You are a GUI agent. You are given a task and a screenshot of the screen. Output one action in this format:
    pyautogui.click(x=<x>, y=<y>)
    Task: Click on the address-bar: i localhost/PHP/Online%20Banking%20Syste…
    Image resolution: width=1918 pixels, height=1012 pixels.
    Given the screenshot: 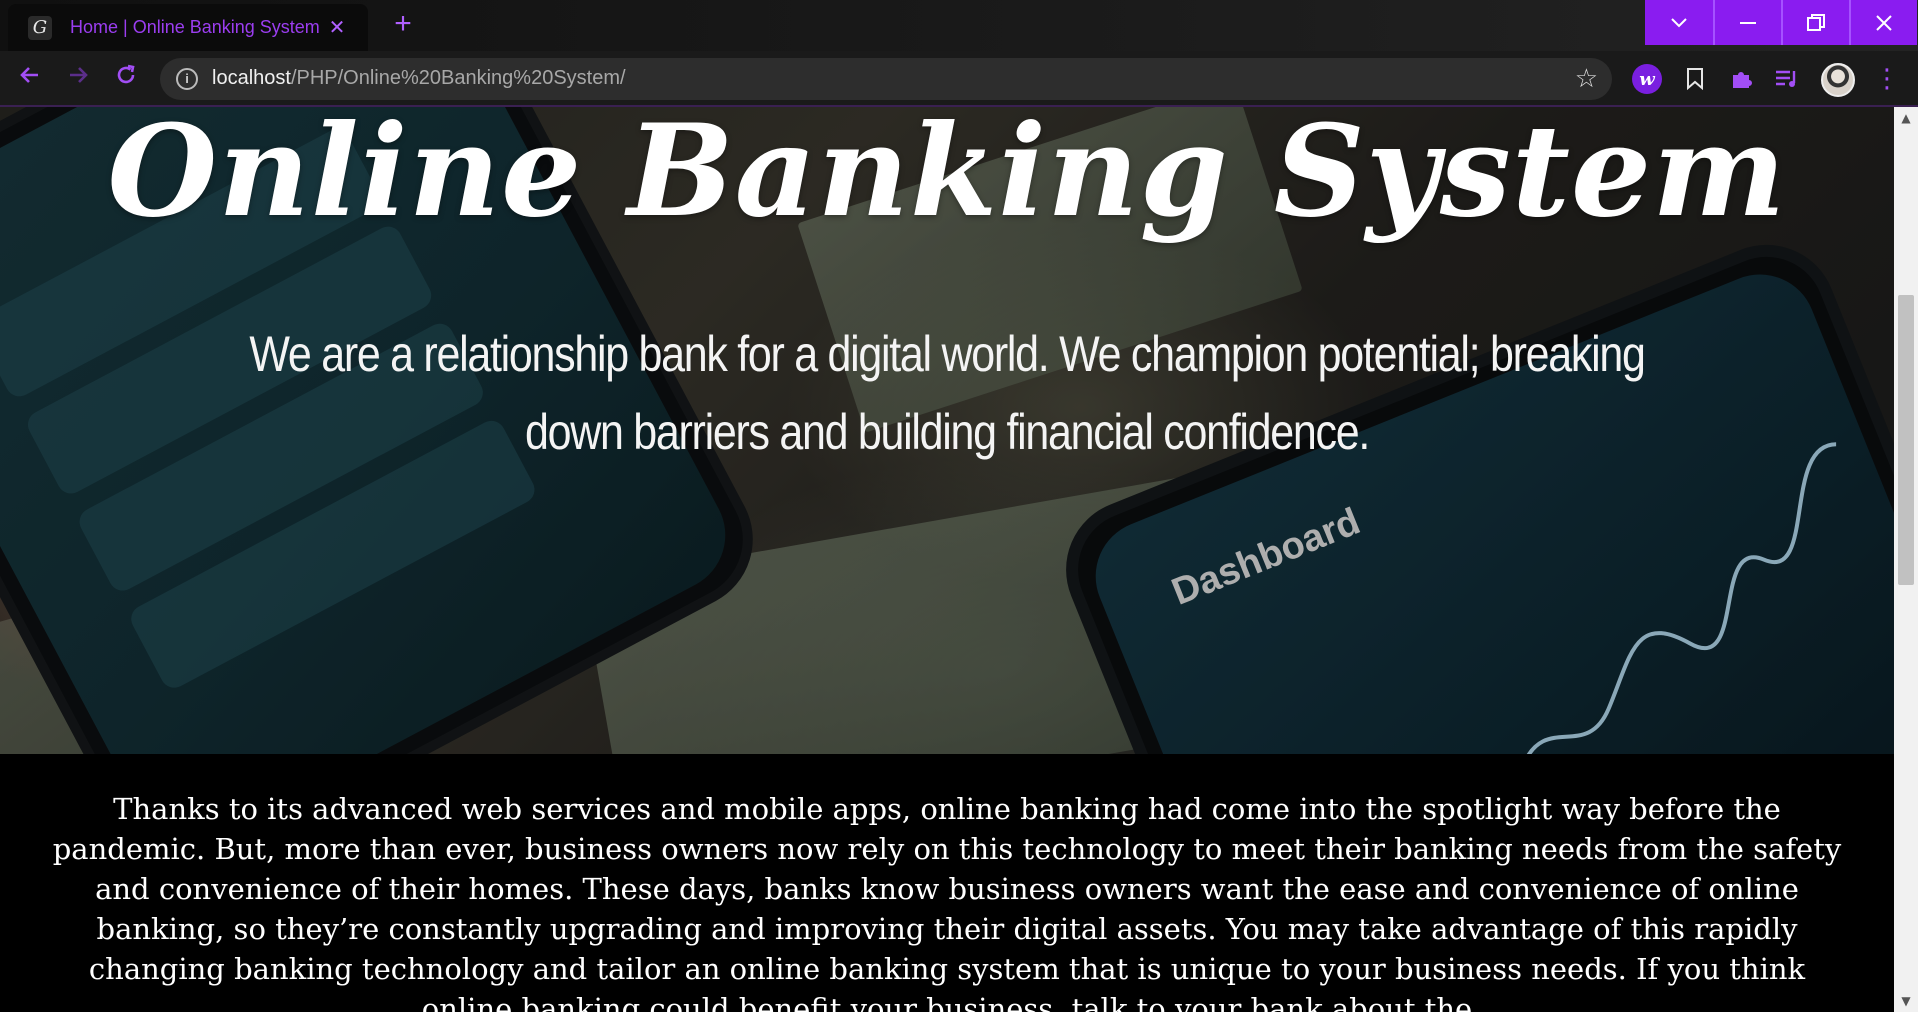 What is the action you would take?
    pyautogui.click(x=886, y=79)
    